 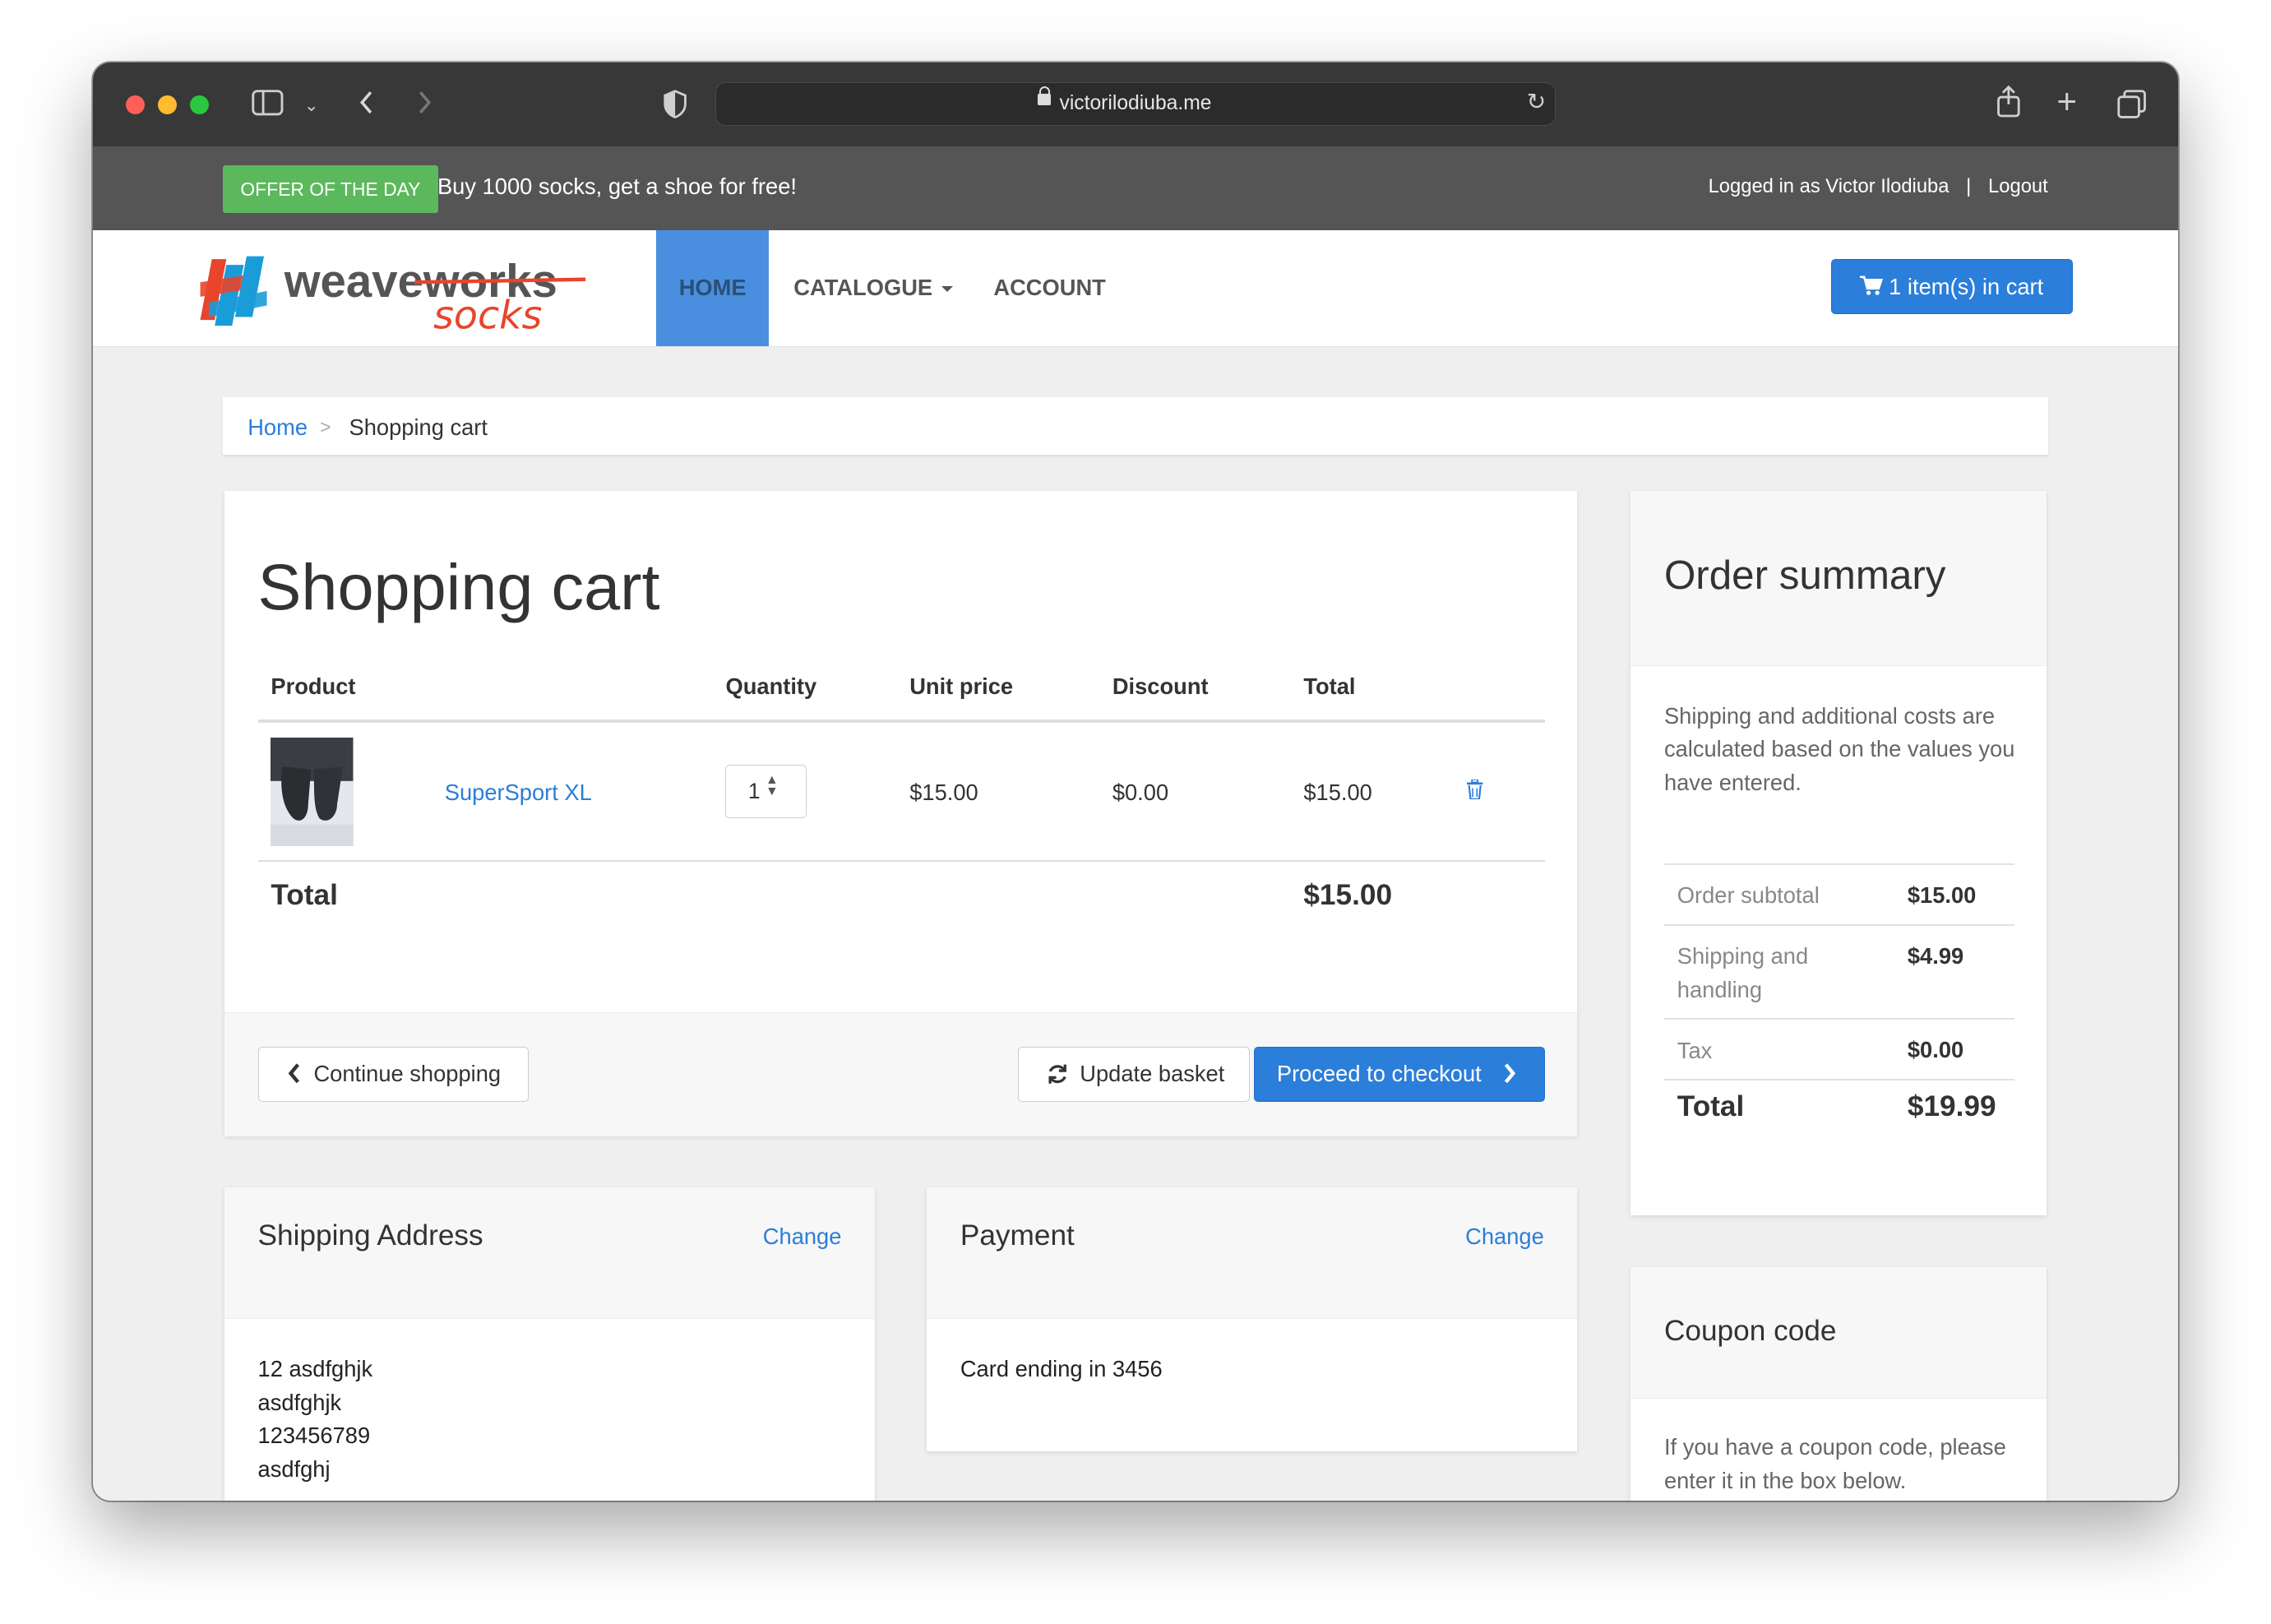 What do you see at coordinates (712, 288) in the screenshot?
I see `nav-home: HOME` at bounding box center [712, 288].